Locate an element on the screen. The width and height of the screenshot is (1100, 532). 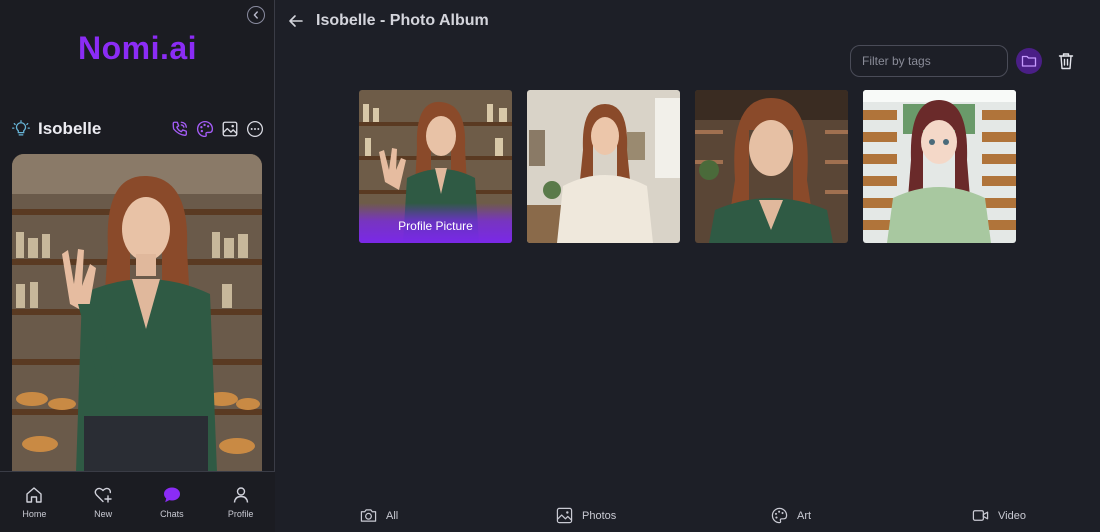
nav-new-label: New is located at coordinates (103, 514).